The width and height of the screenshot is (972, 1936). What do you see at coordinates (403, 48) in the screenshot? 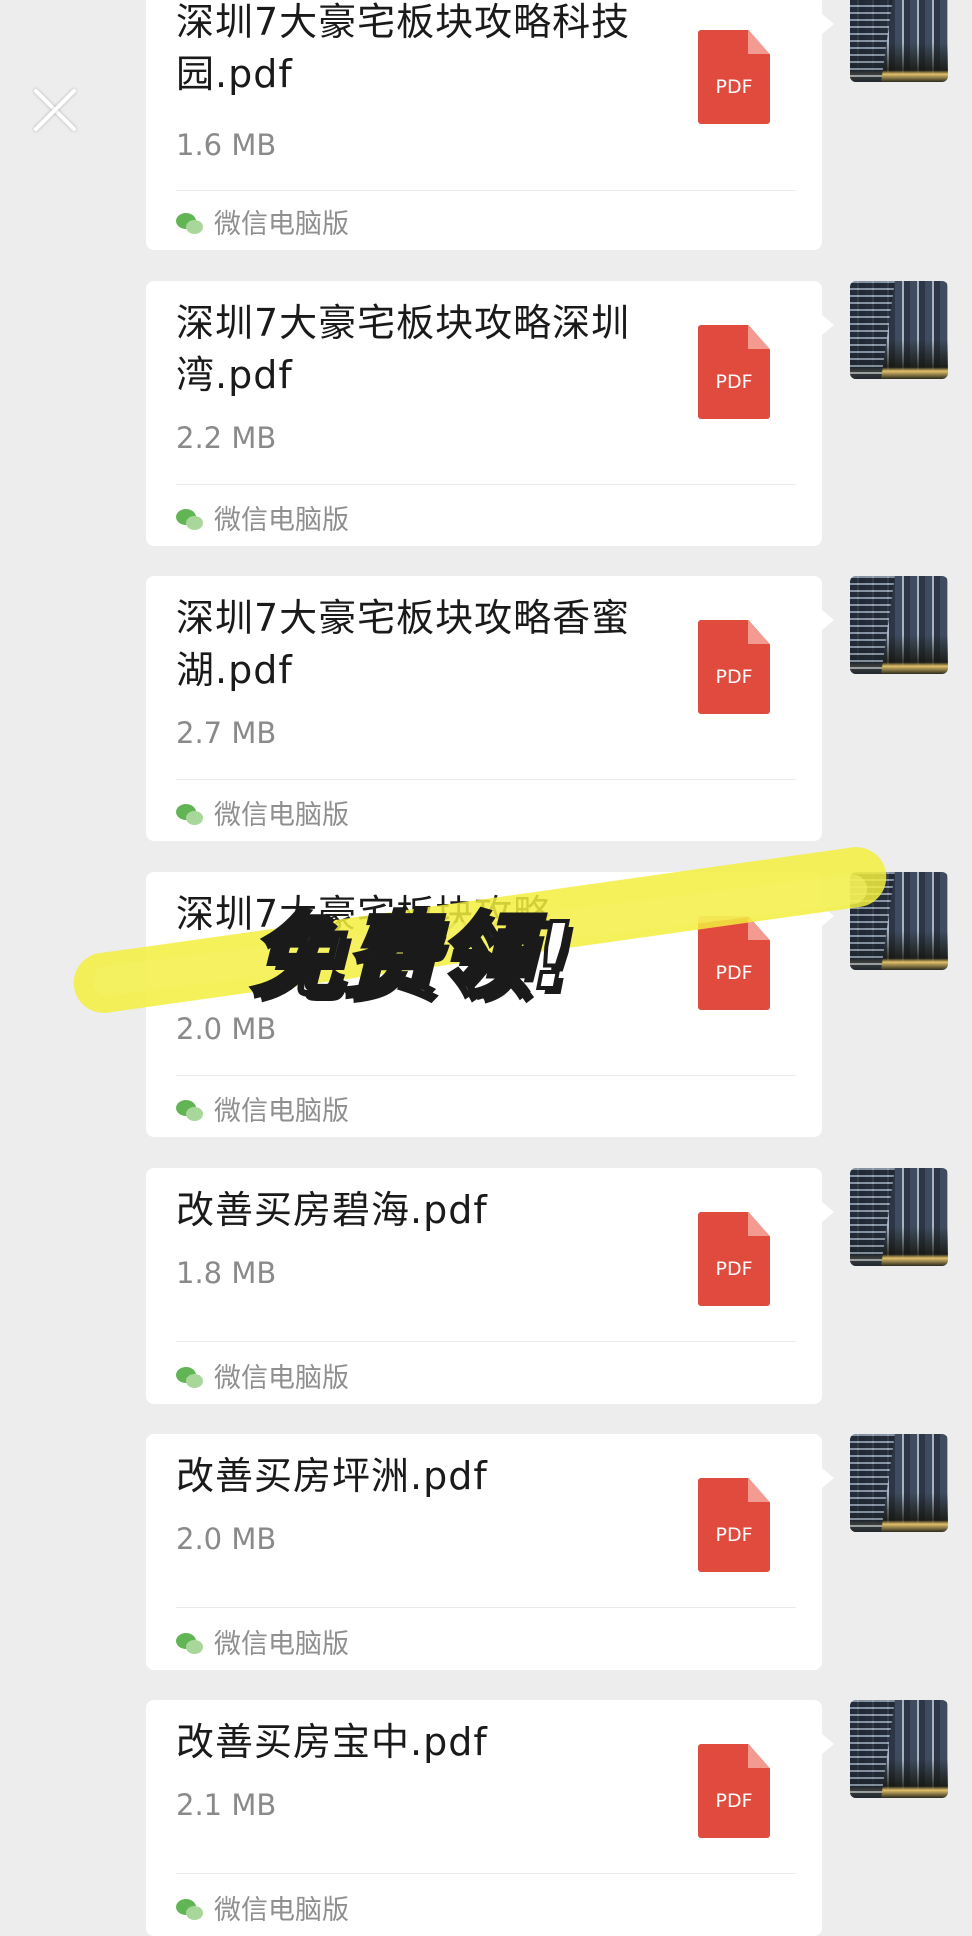
I see `file-name: 深圳7大豪宅板块攻略科技园.pdf` at bounding box center [403, 48].